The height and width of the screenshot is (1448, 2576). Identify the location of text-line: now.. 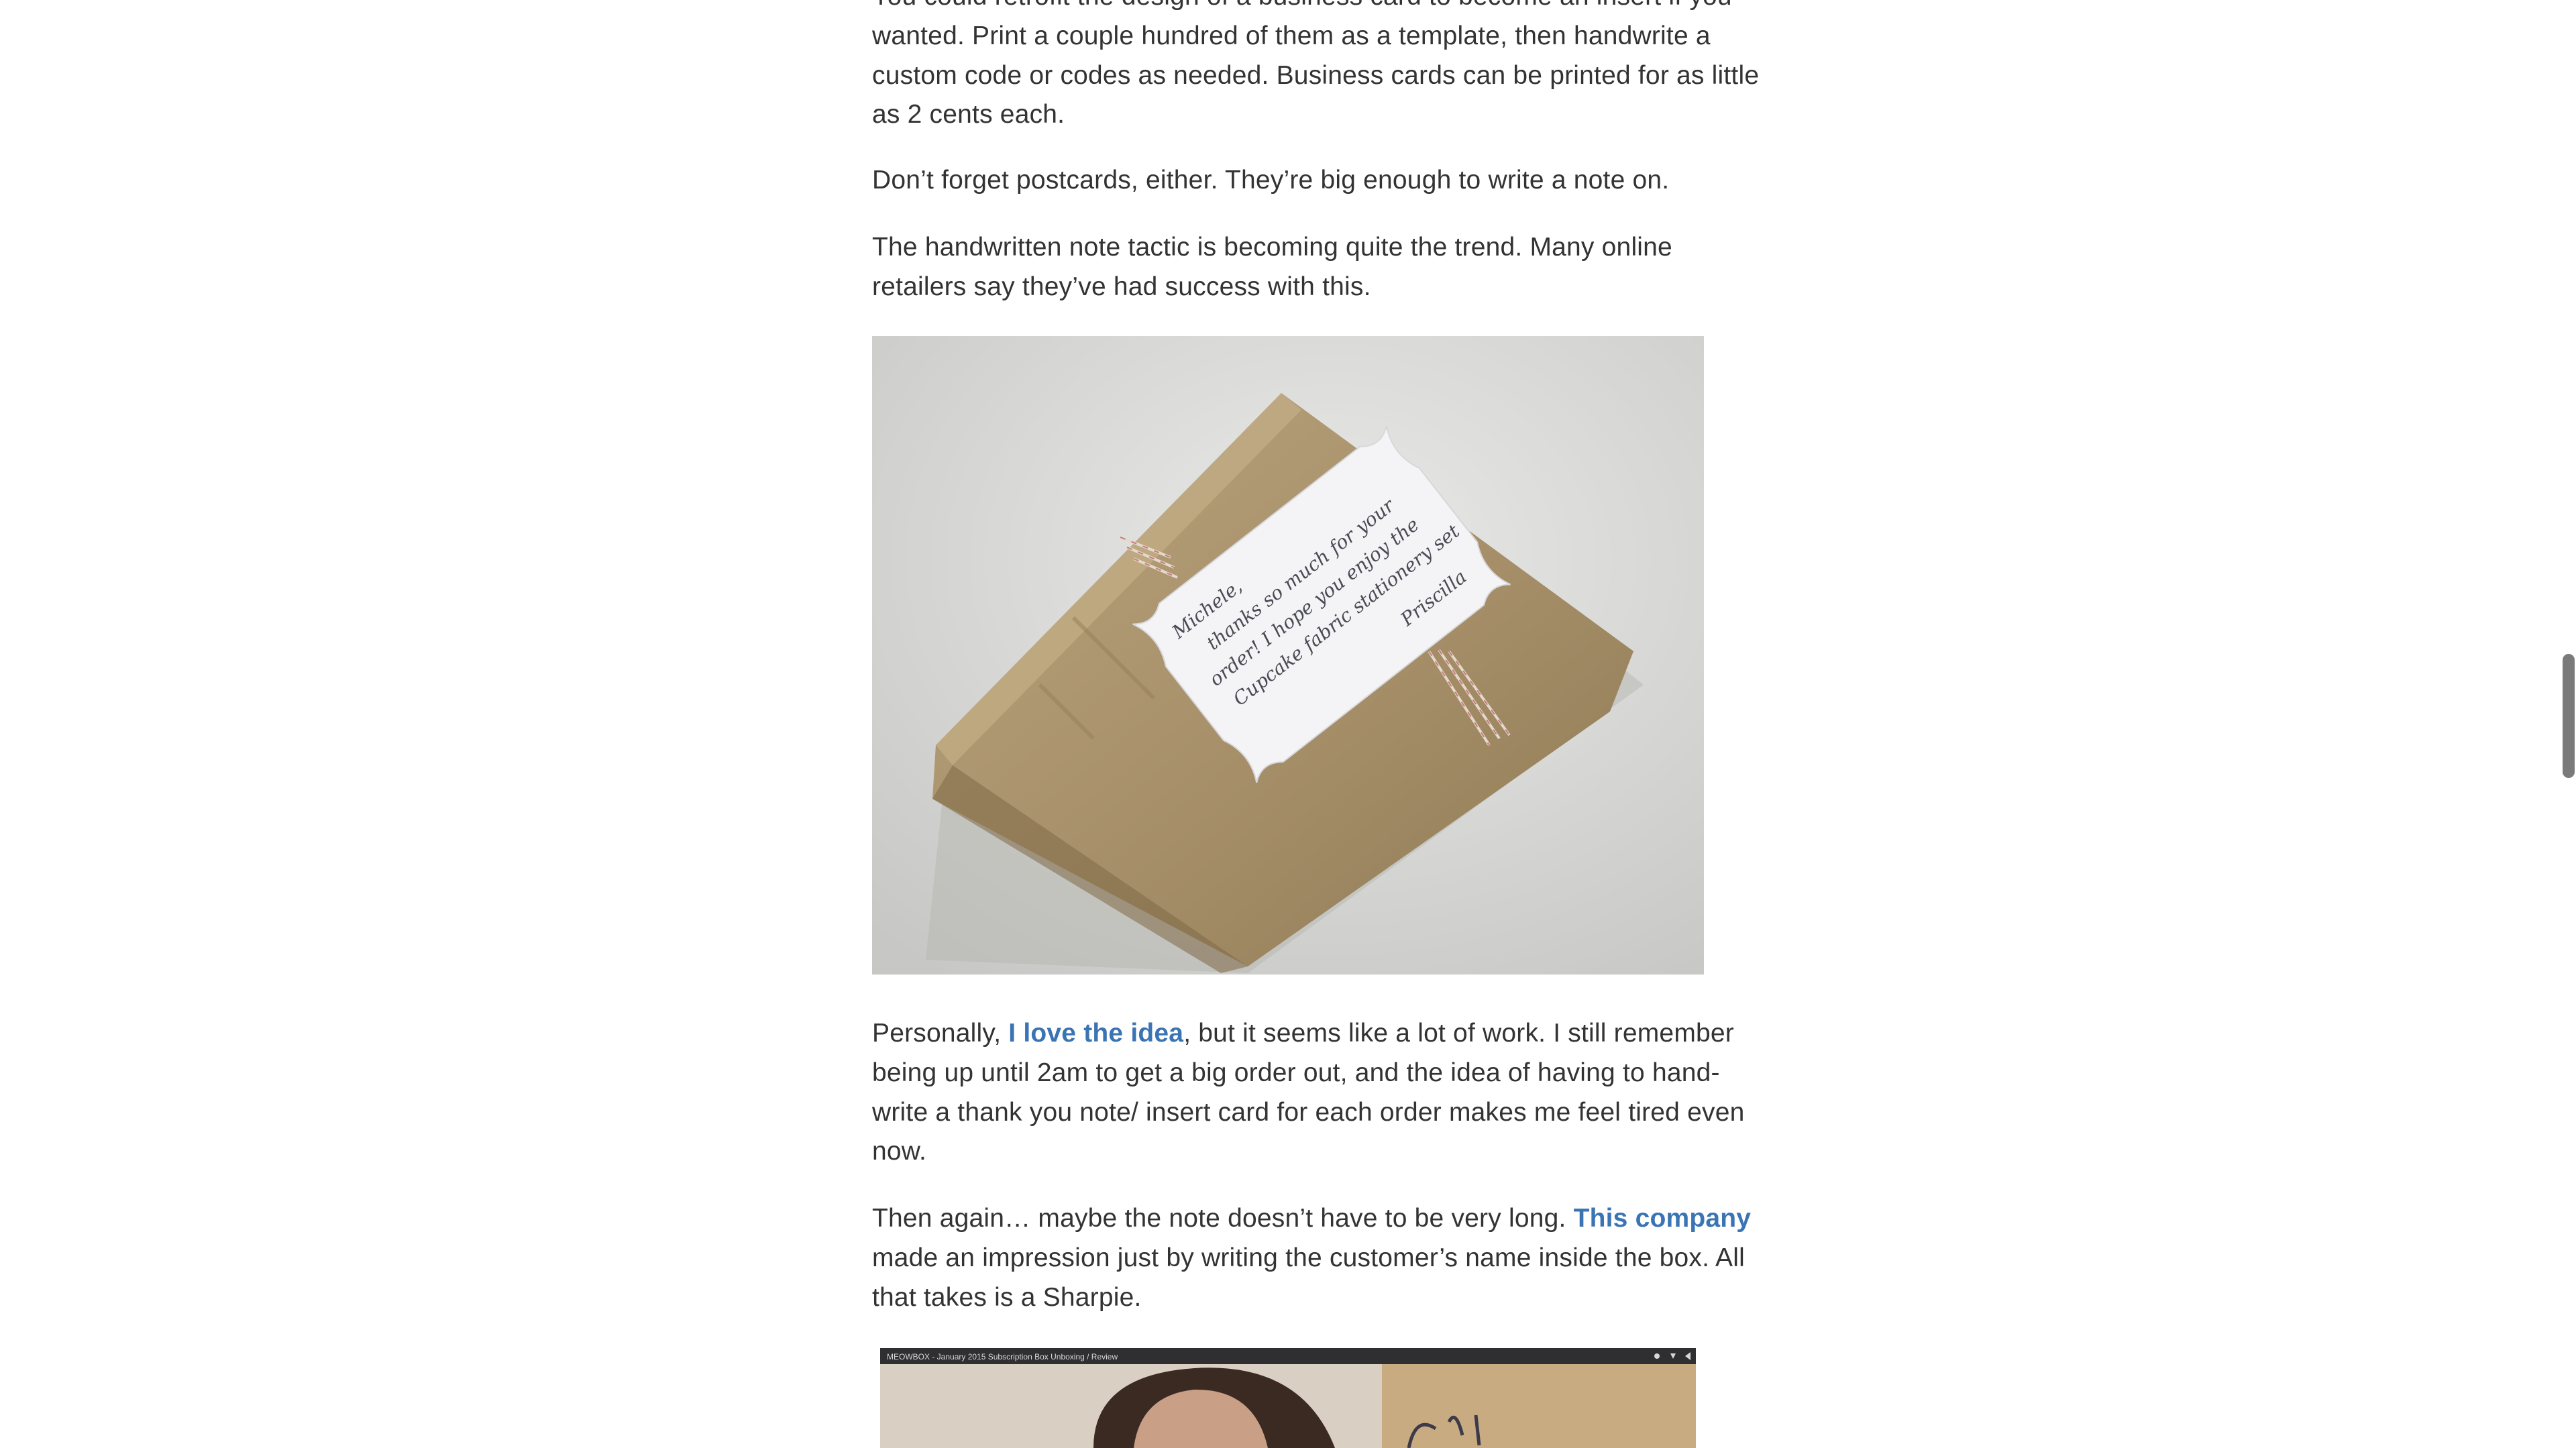
(899, 1151).